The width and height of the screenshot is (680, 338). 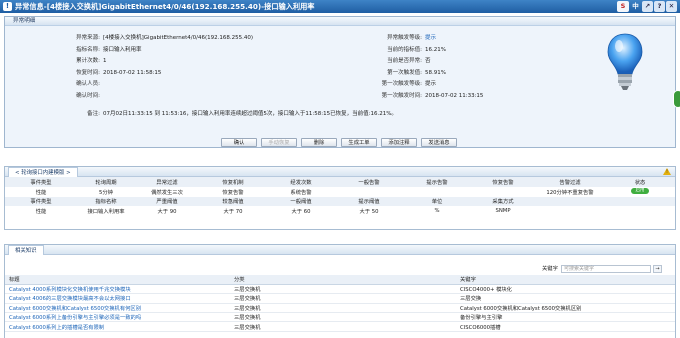 I want to click on col-header: 采集方式, so click(x=503, y=202).